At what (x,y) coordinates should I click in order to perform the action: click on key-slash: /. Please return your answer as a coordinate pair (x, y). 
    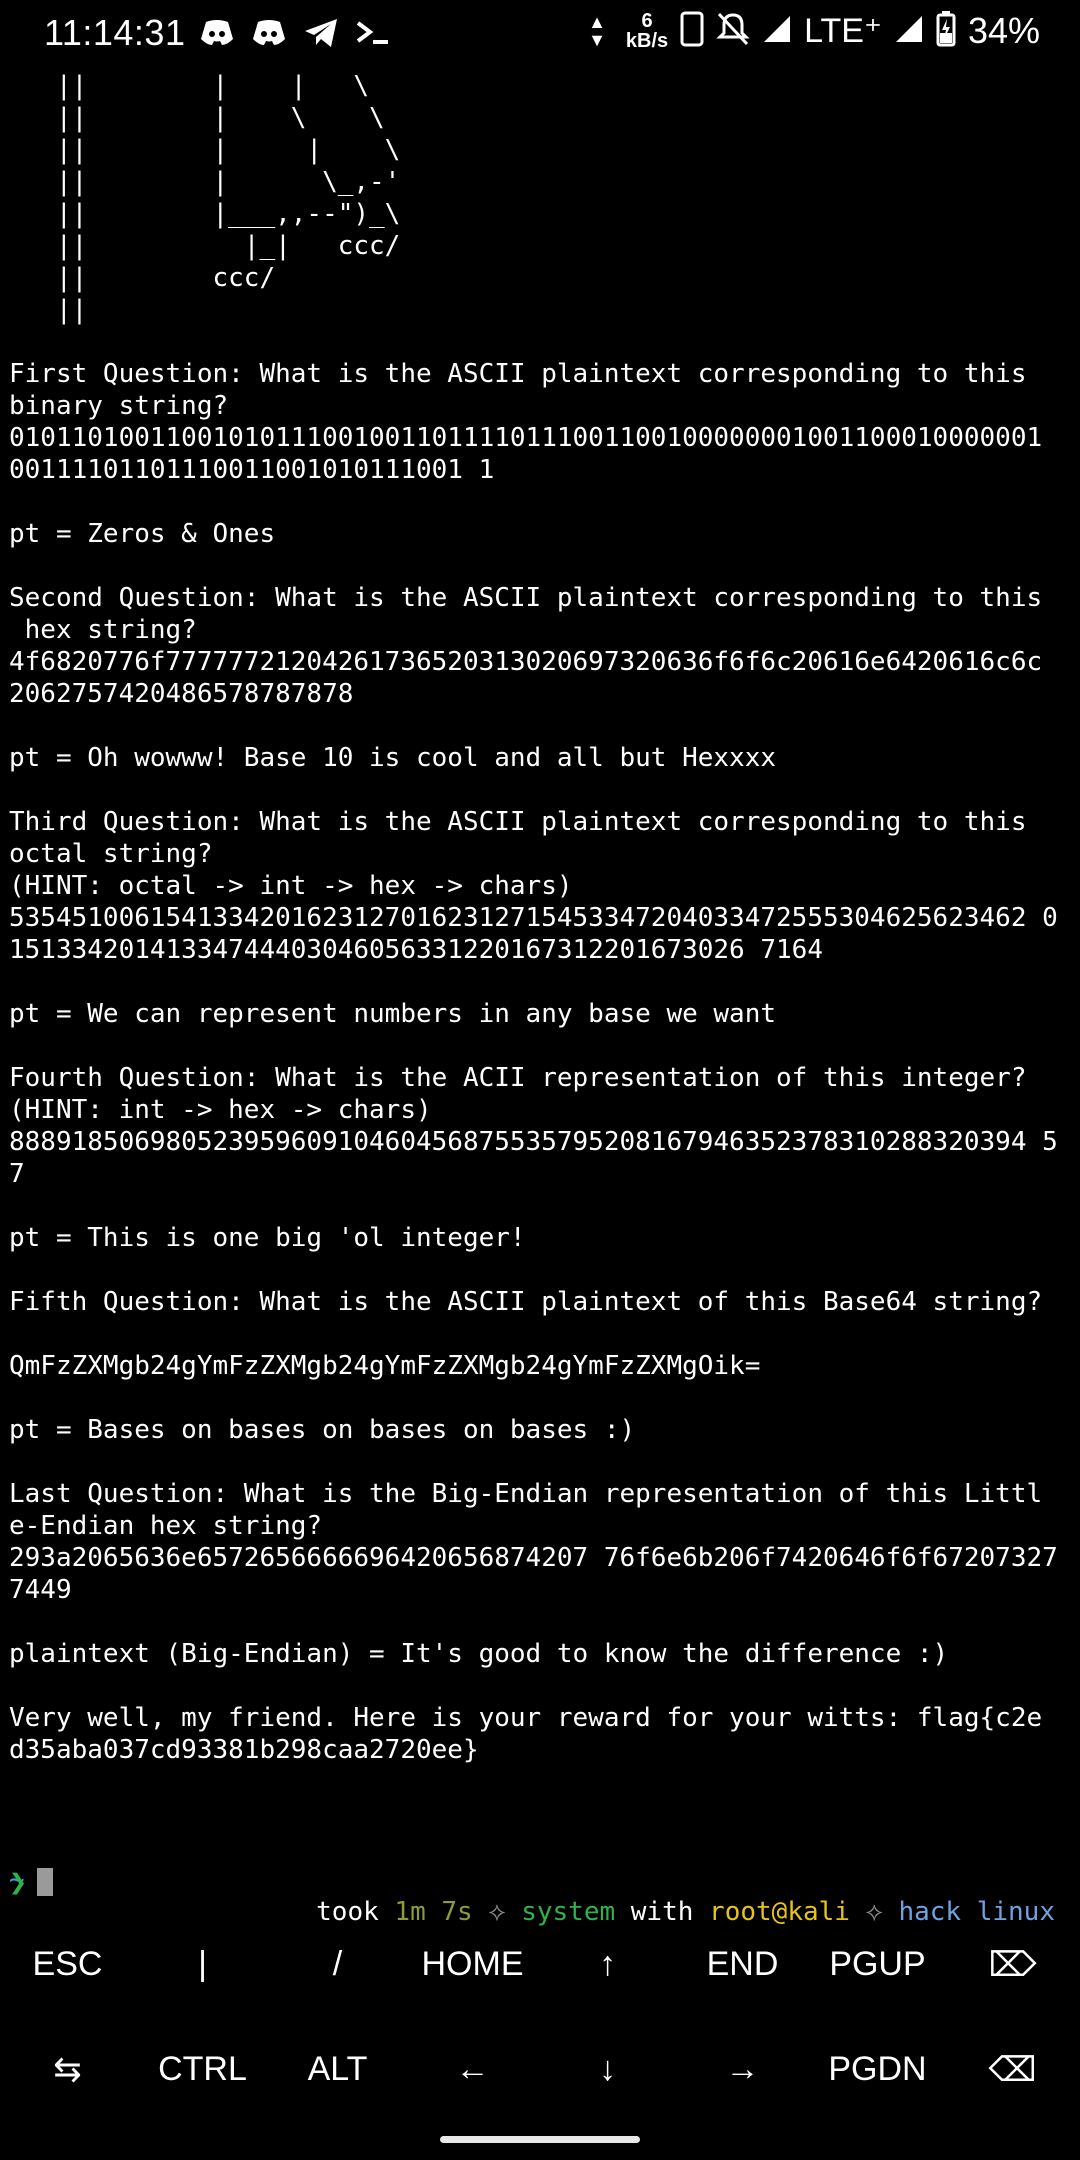
    Looking at the image, I should click on (337, 1964).